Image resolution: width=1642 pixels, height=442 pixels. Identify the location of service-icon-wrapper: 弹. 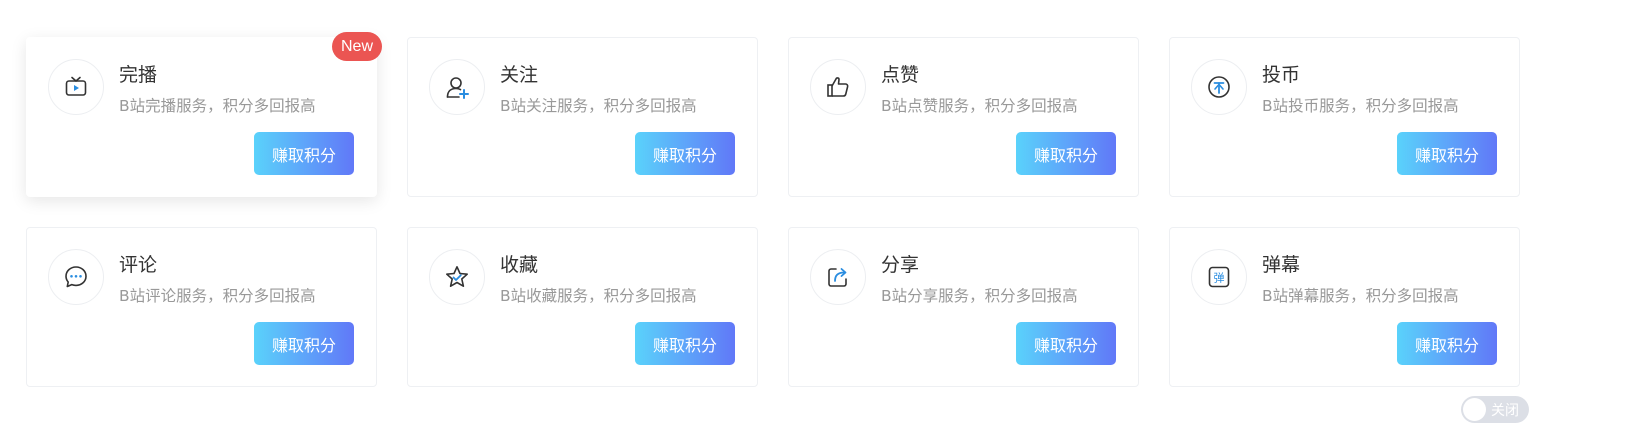
(1219, 277).